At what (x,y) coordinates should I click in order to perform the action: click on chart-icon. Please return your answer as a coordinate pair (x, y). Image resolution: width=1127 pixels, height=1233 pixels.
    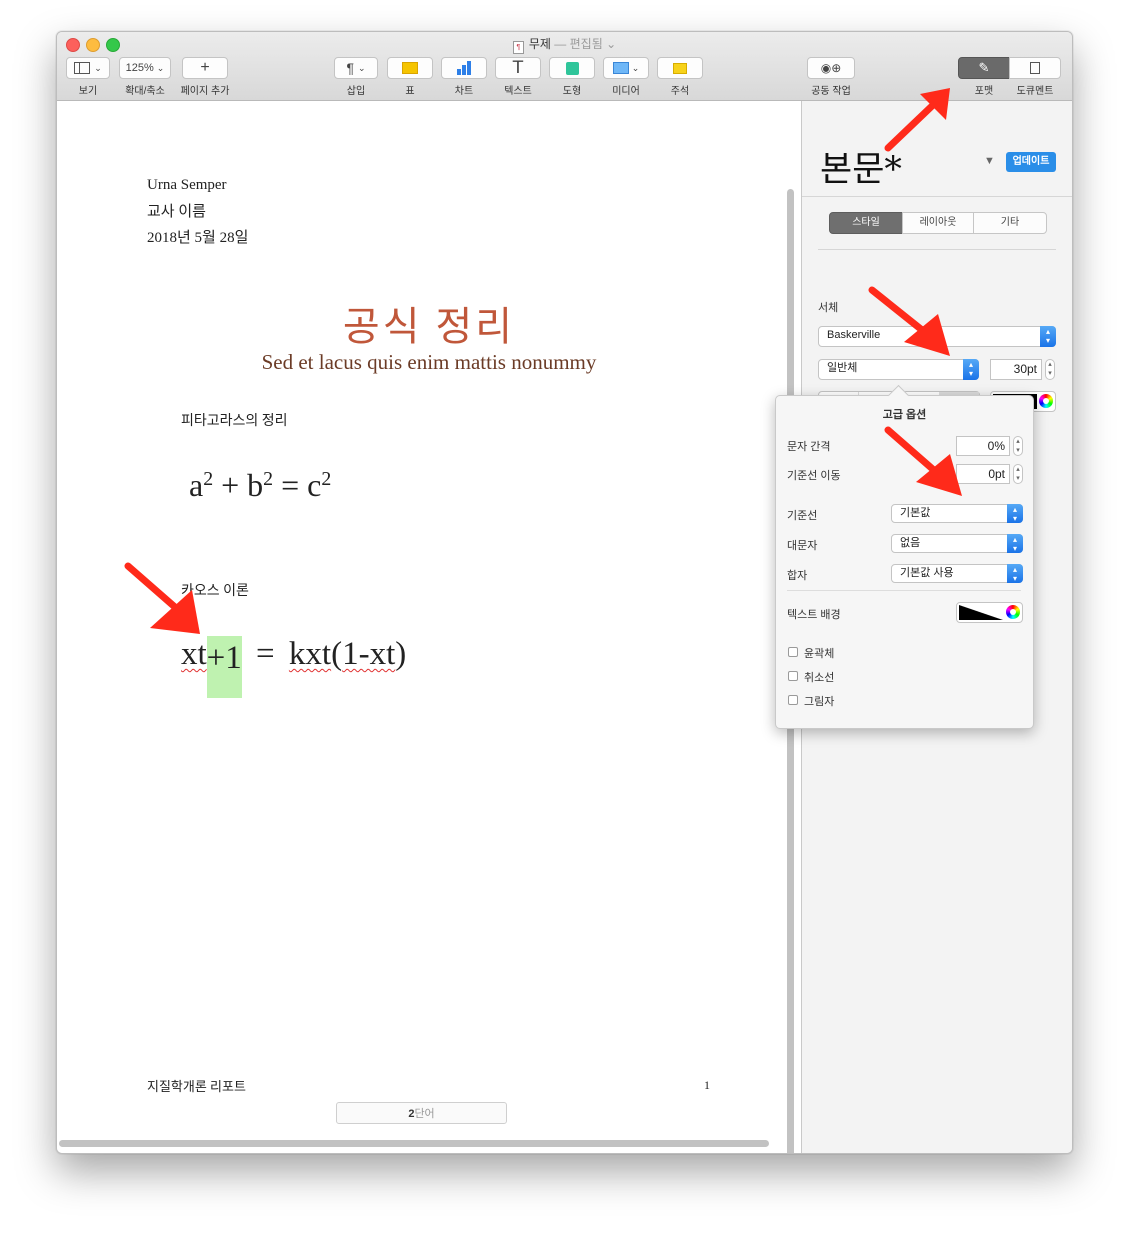
    Looking at the image, I should click on (464, 68).